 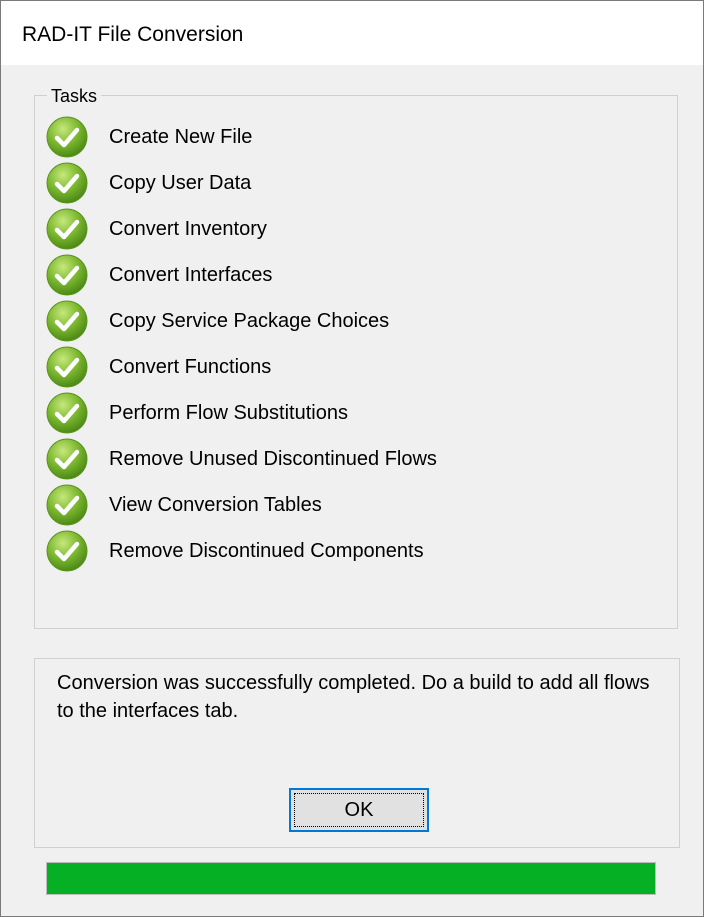 I want to click on ok-button: OK, so click(x=359, y=810).